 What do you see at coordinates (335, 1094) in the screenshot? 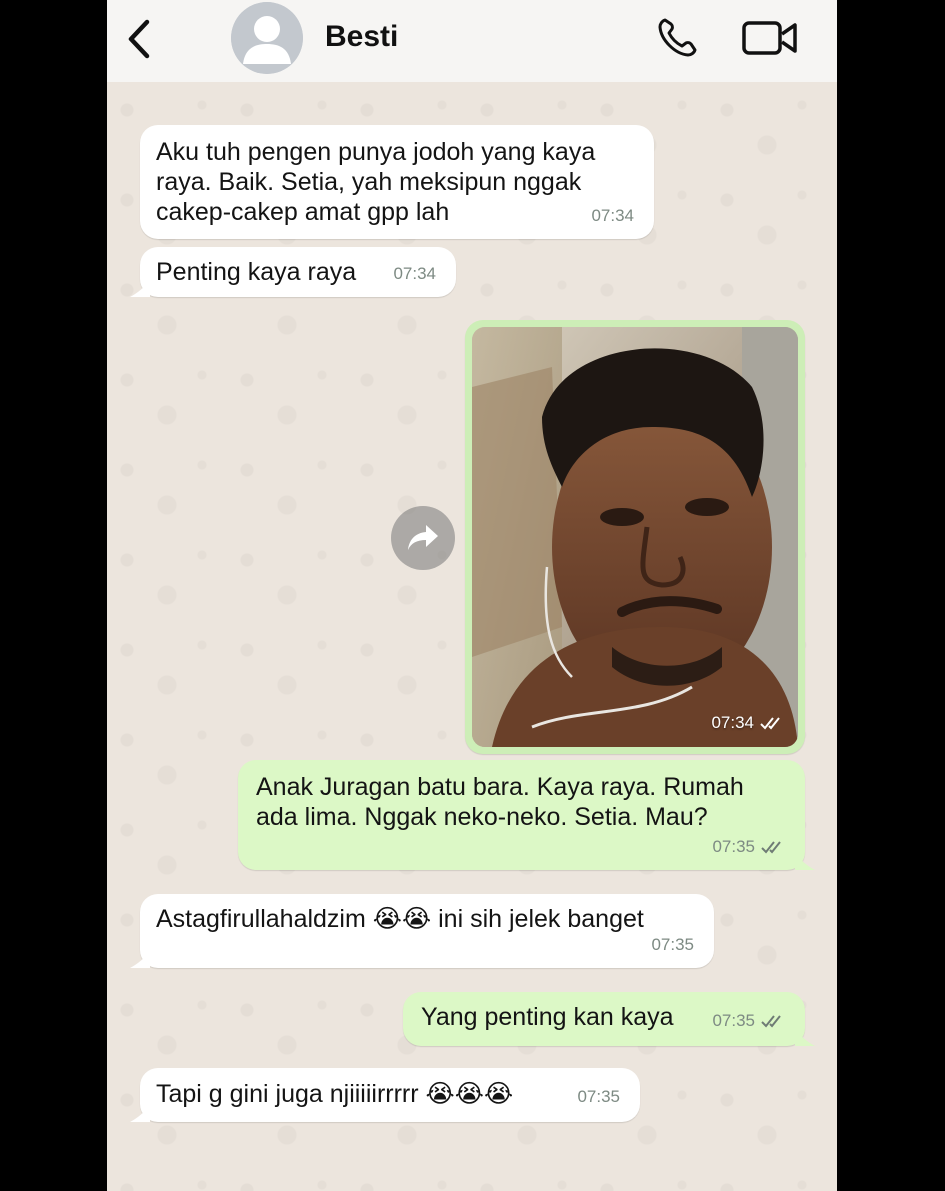
I see `message-text: Tapi g gini juga njiiiiirrrrr 😭😭😭` at bounding box center [335, 1094].